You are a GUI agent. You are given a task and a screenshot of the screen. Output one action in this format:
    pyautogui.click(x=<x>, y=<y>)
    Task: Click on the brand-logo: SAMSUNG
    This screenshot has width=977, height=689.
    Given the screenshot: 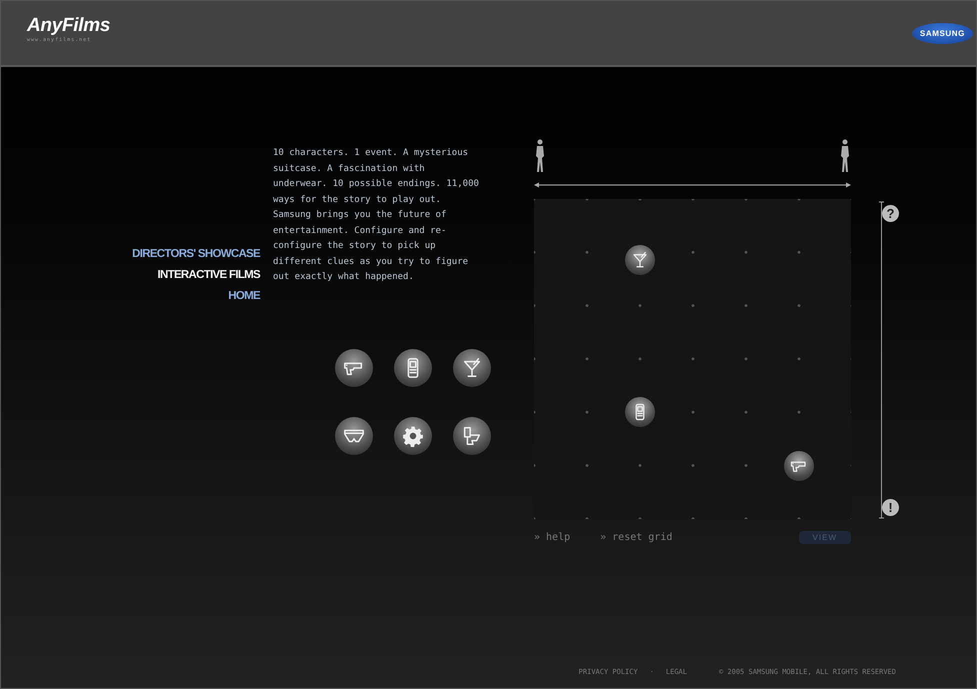 What is the action you would take?
    pyautogui.click(x=942, y=33)
    